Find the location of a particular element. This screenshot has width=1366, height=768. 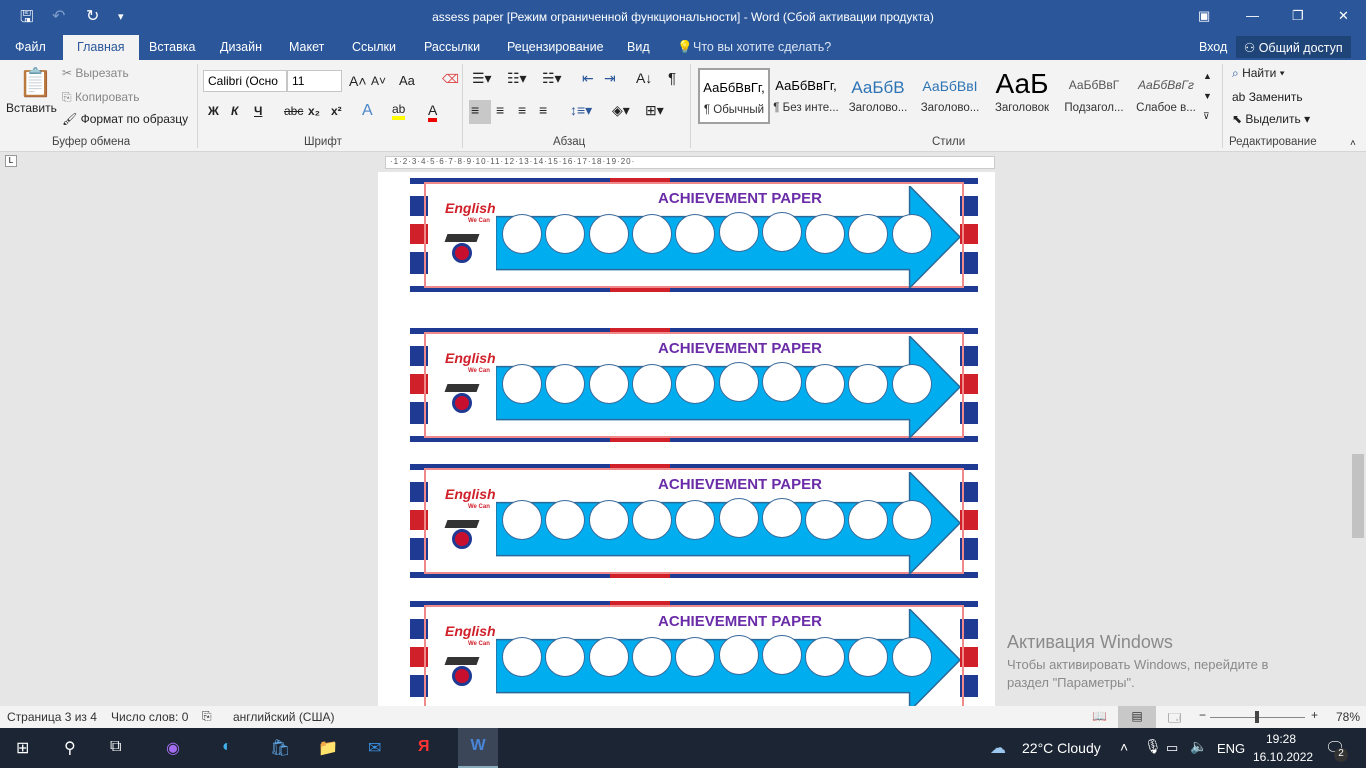

collapse-ribbon-icon: ˄ is located at coordinates (1353, 143).